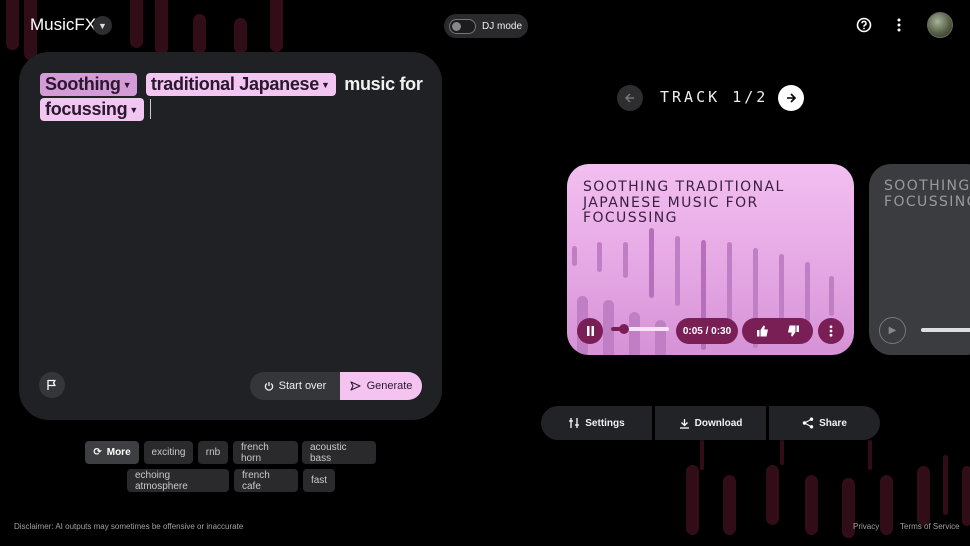 The width and height of the screenshot is (970, 546). I want to click on rating-group, so click(777, 331).